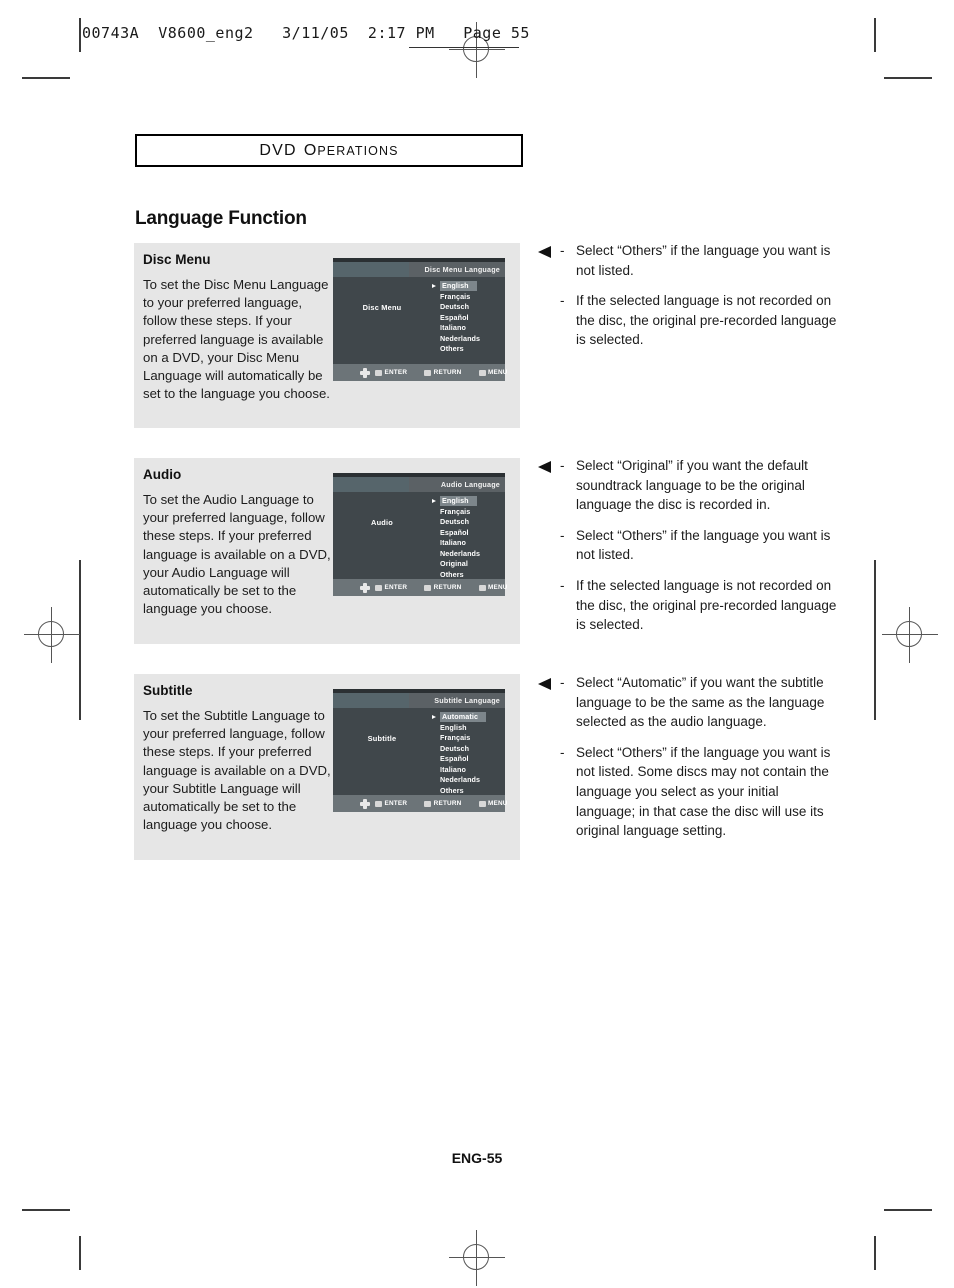 The width and height of the screenshot is (954, 1288). What do you see at coordinates (46, 1210) in the screenshot?
I see `crop-mark-bottom-left-horizontal` at bounding box center [46, 1210].